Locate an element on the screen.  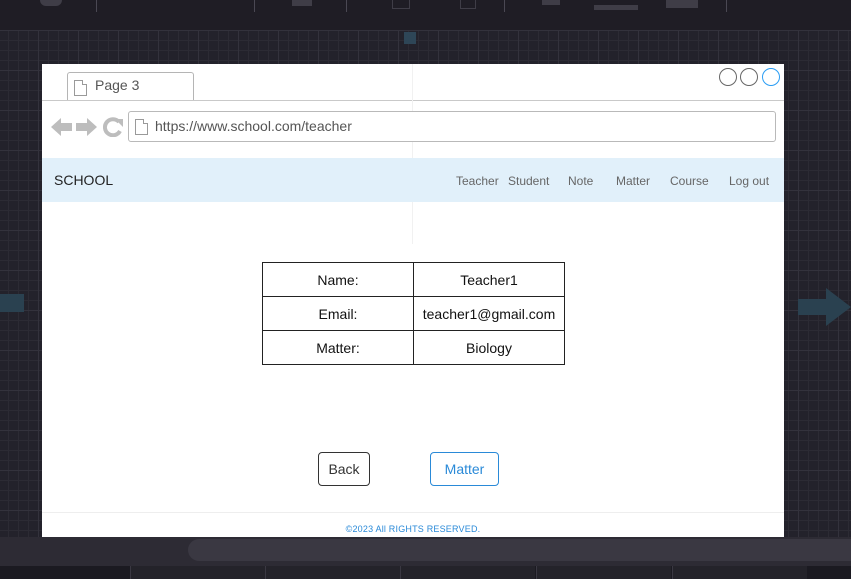
search-icon is located at coordinates (51, 3).